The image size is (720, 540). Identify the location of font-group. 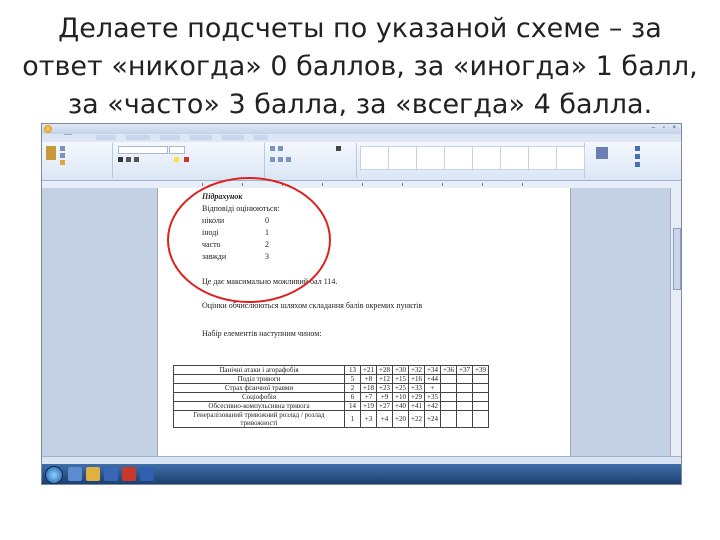
(189, 160).